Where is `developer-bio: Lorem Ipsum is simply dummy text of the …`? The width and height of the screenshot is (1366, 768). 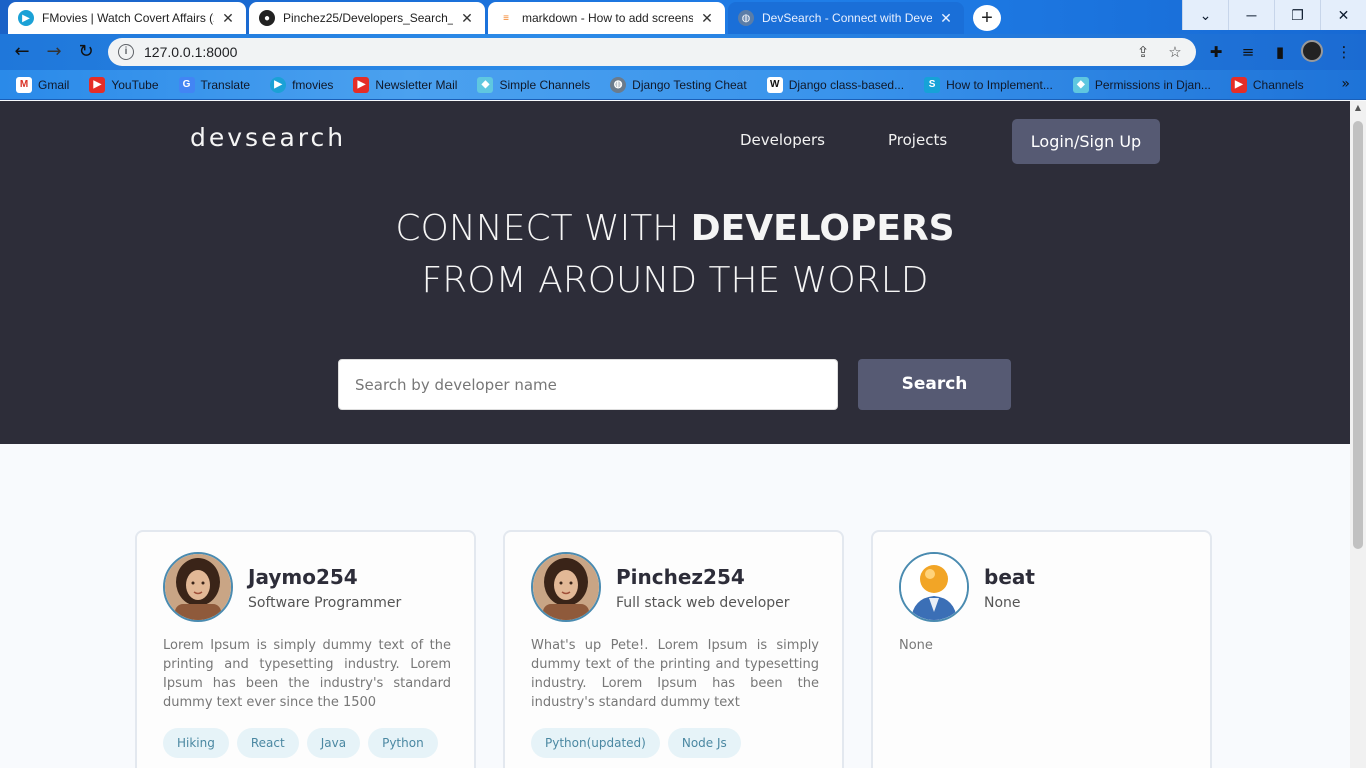 developer-bio: Lorem Ipsum is simply dummy text of the … is located at coordinates (307, 674).